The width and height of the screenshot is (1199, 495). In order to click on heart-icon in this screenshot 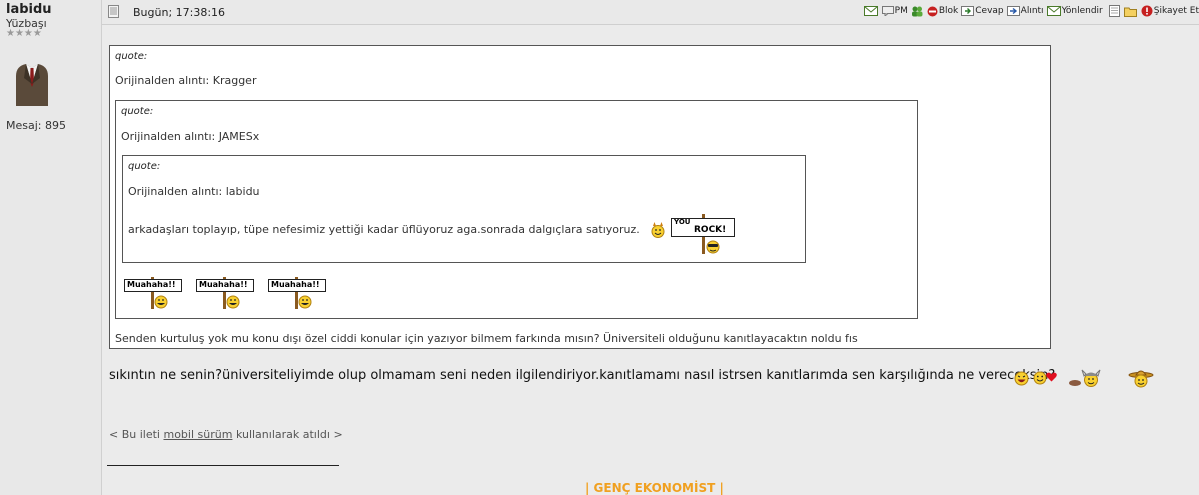, I will do `click(1051, 377)`.